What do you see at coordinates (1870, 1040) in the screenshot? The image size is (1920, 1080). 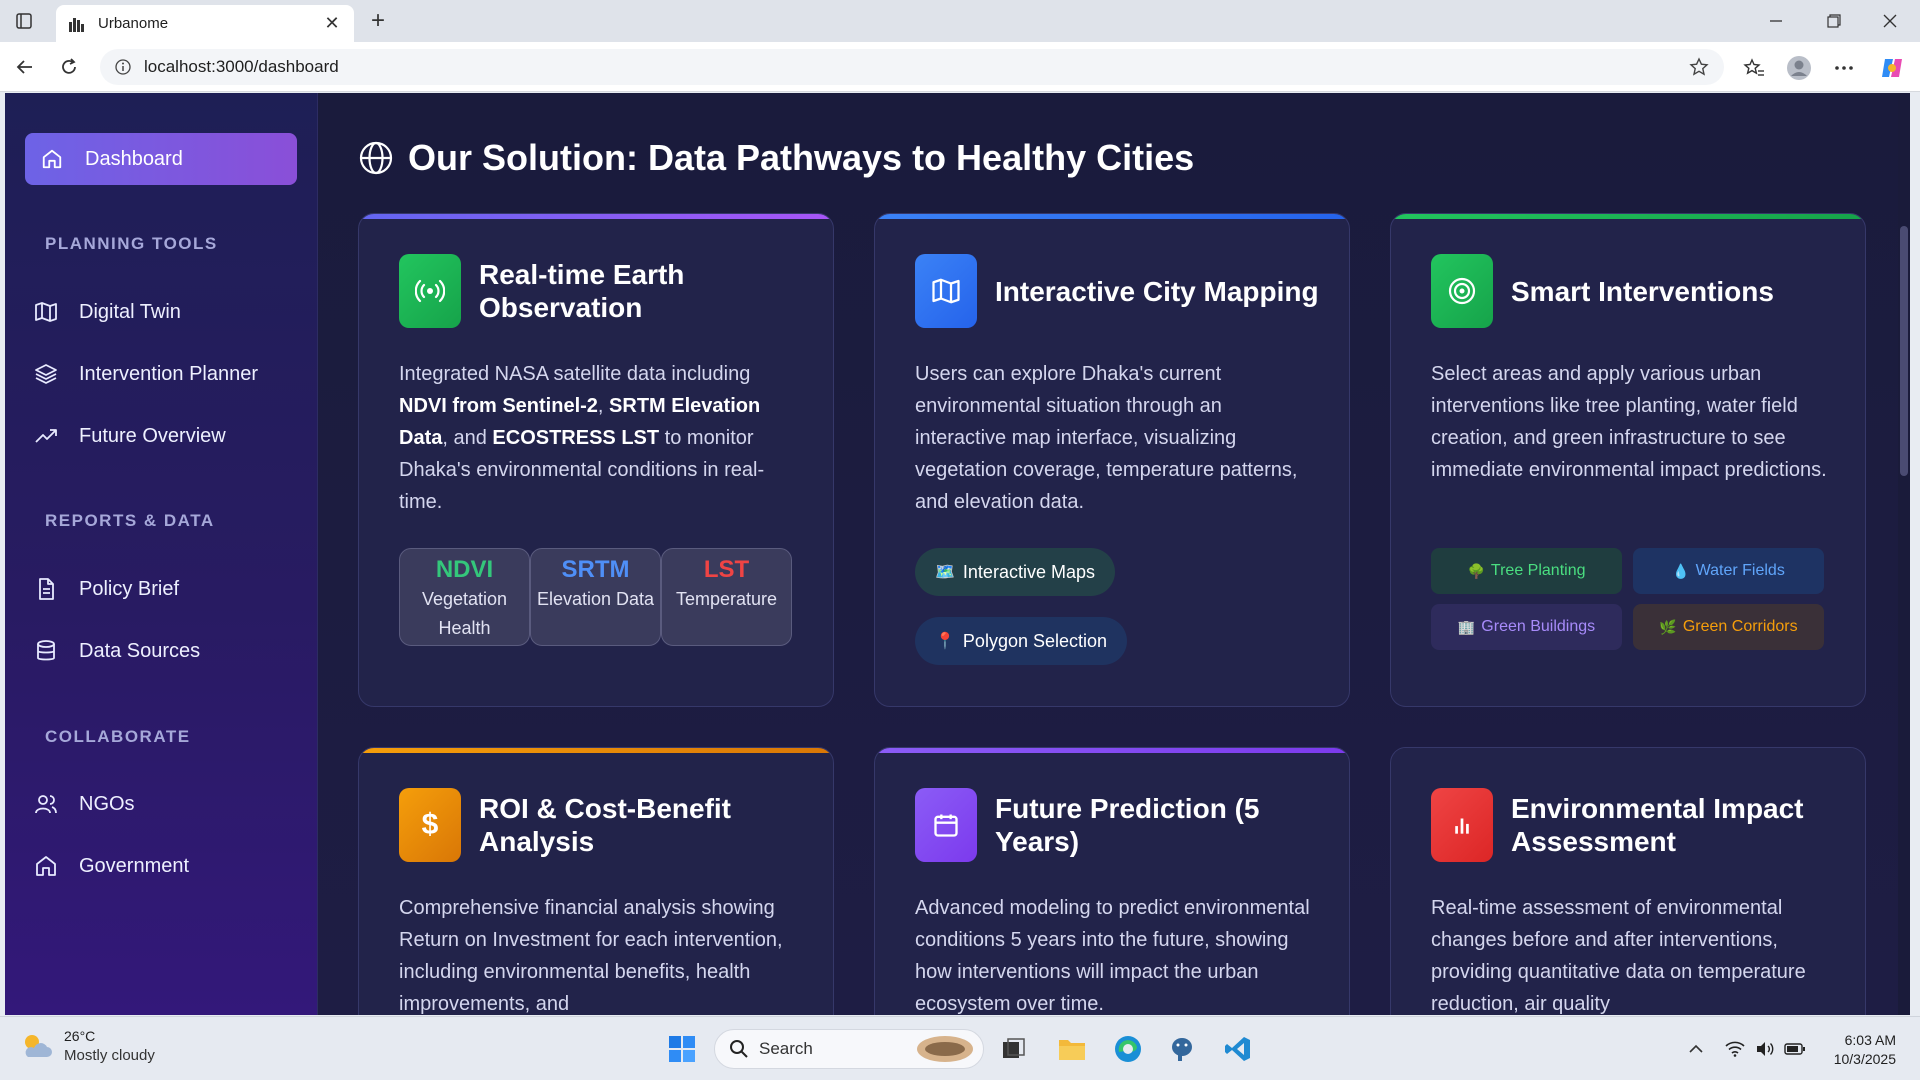 I see `clock-time: 6:03 AM` at bounding box center [1870, 1040].